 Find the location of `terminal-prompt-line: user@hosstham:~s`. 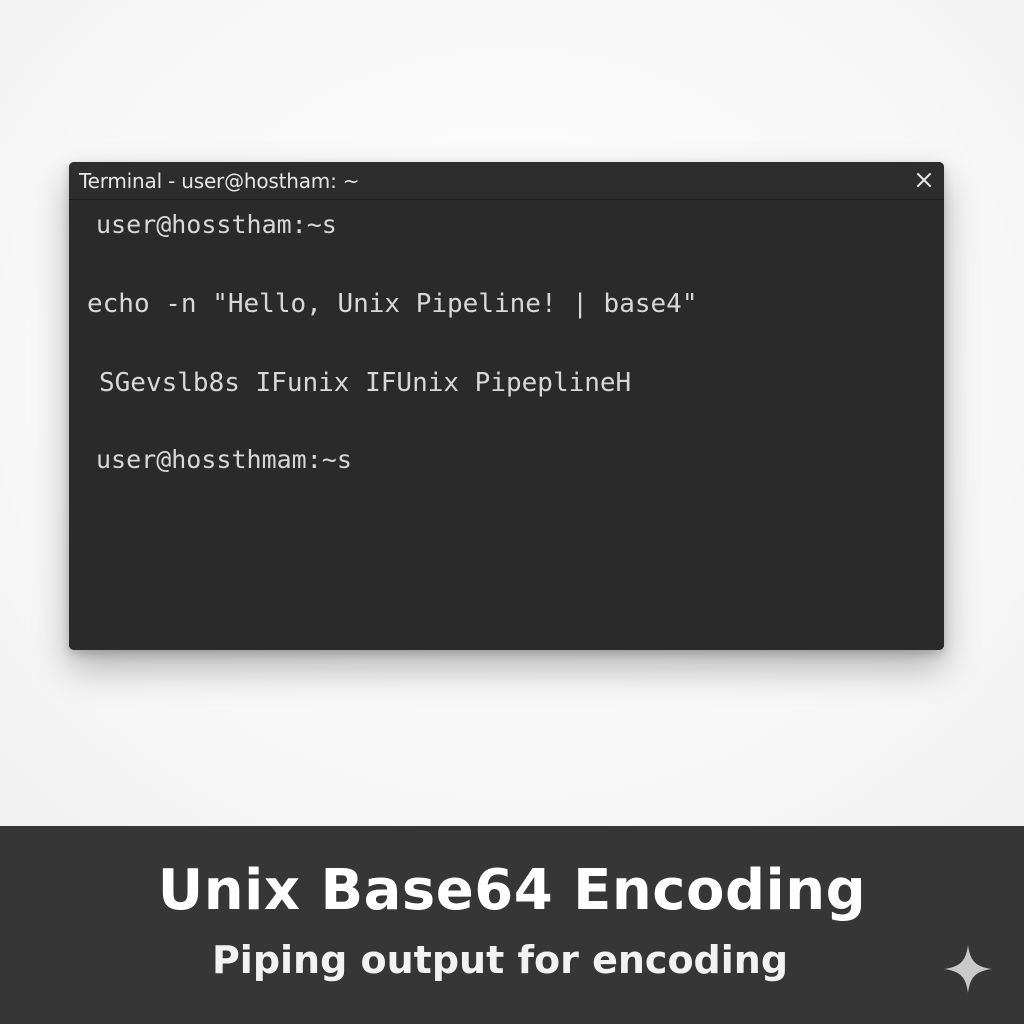

terminal-prompt-line: user@hosstham:~s is located at coordinates (216, 224).